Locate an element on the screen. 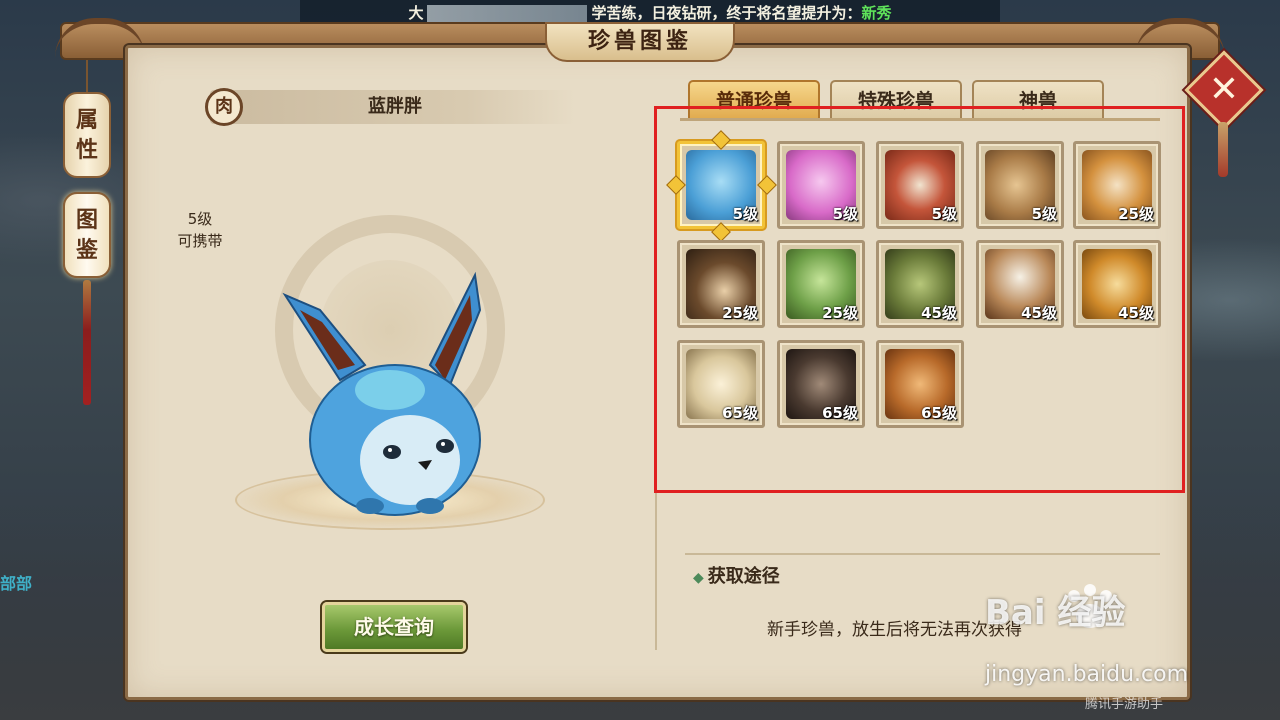 This screenshot has height=720, width=1280. right-eye is located at coordinates (445, 446).